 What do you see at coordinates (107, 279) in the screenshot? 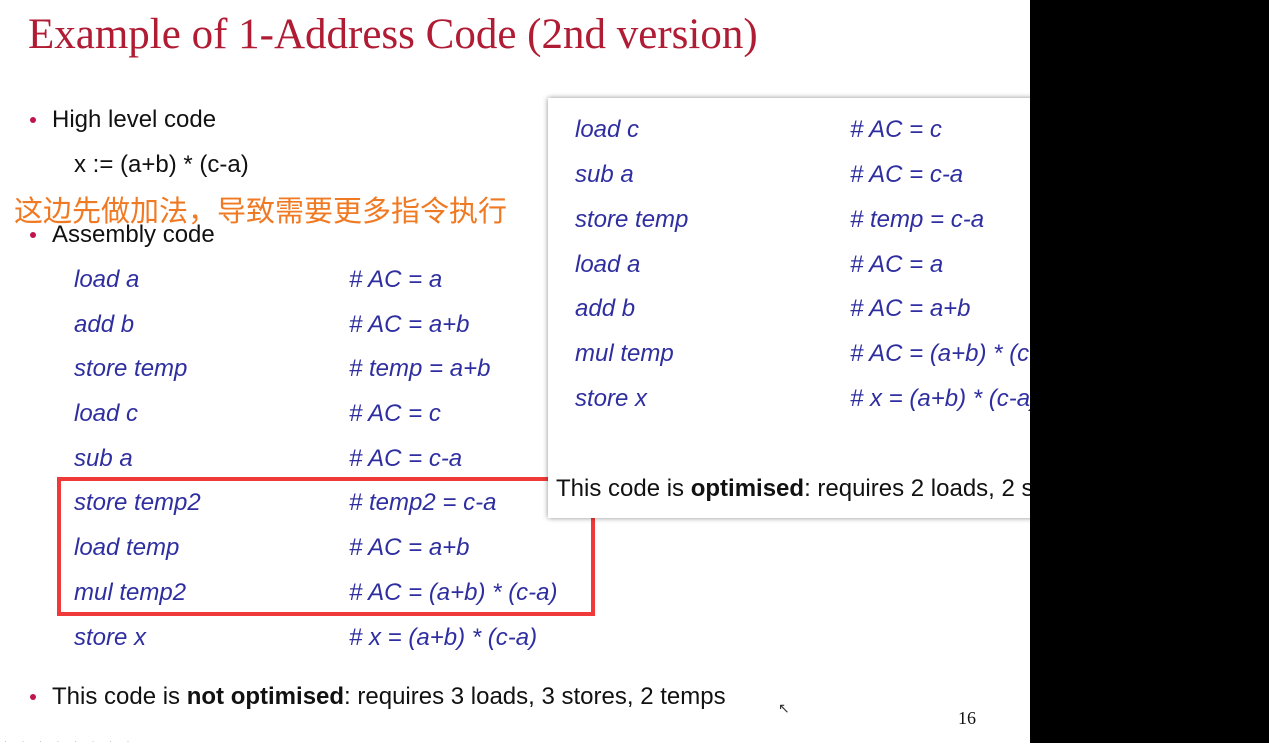
I see `asm-instr: load a` at bounding box center [107, 279].